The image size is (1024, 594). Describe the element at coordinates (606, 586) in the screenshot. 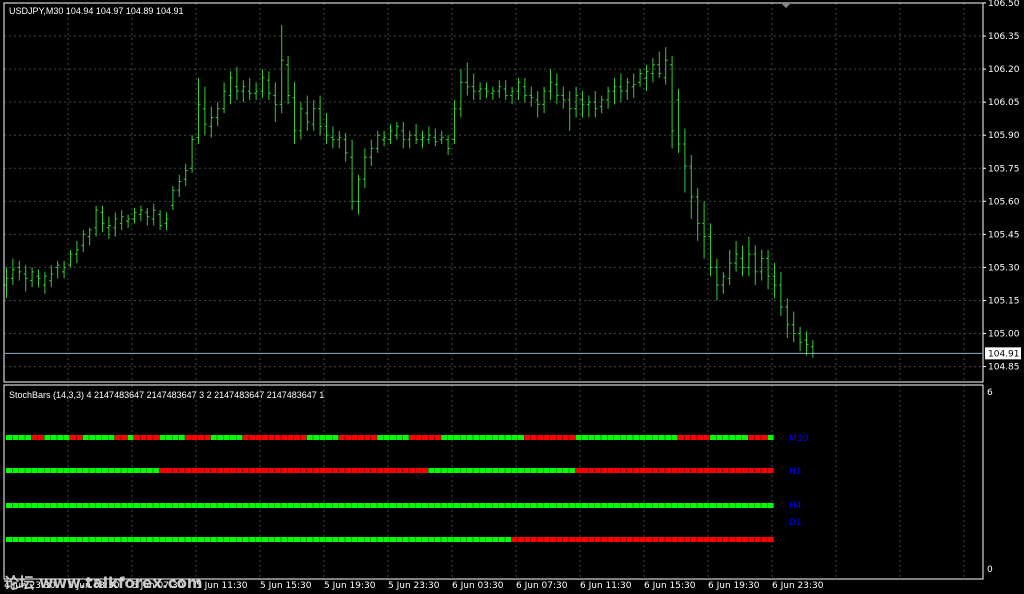

I see `time-tick-label: 6 Jun 11:30` at that location.